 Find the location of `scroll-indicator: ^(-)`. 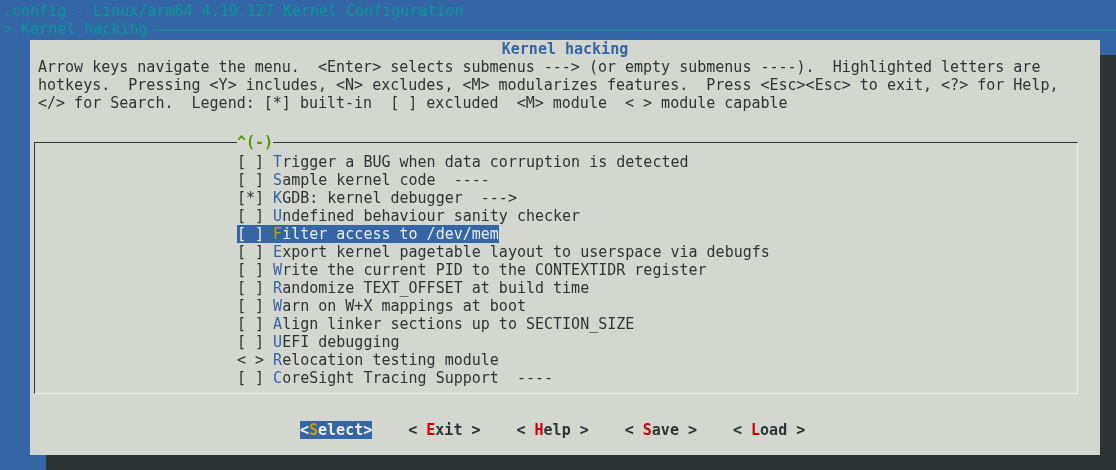

scroll-indicator: ^(-) is located at coordinates (255, 142).